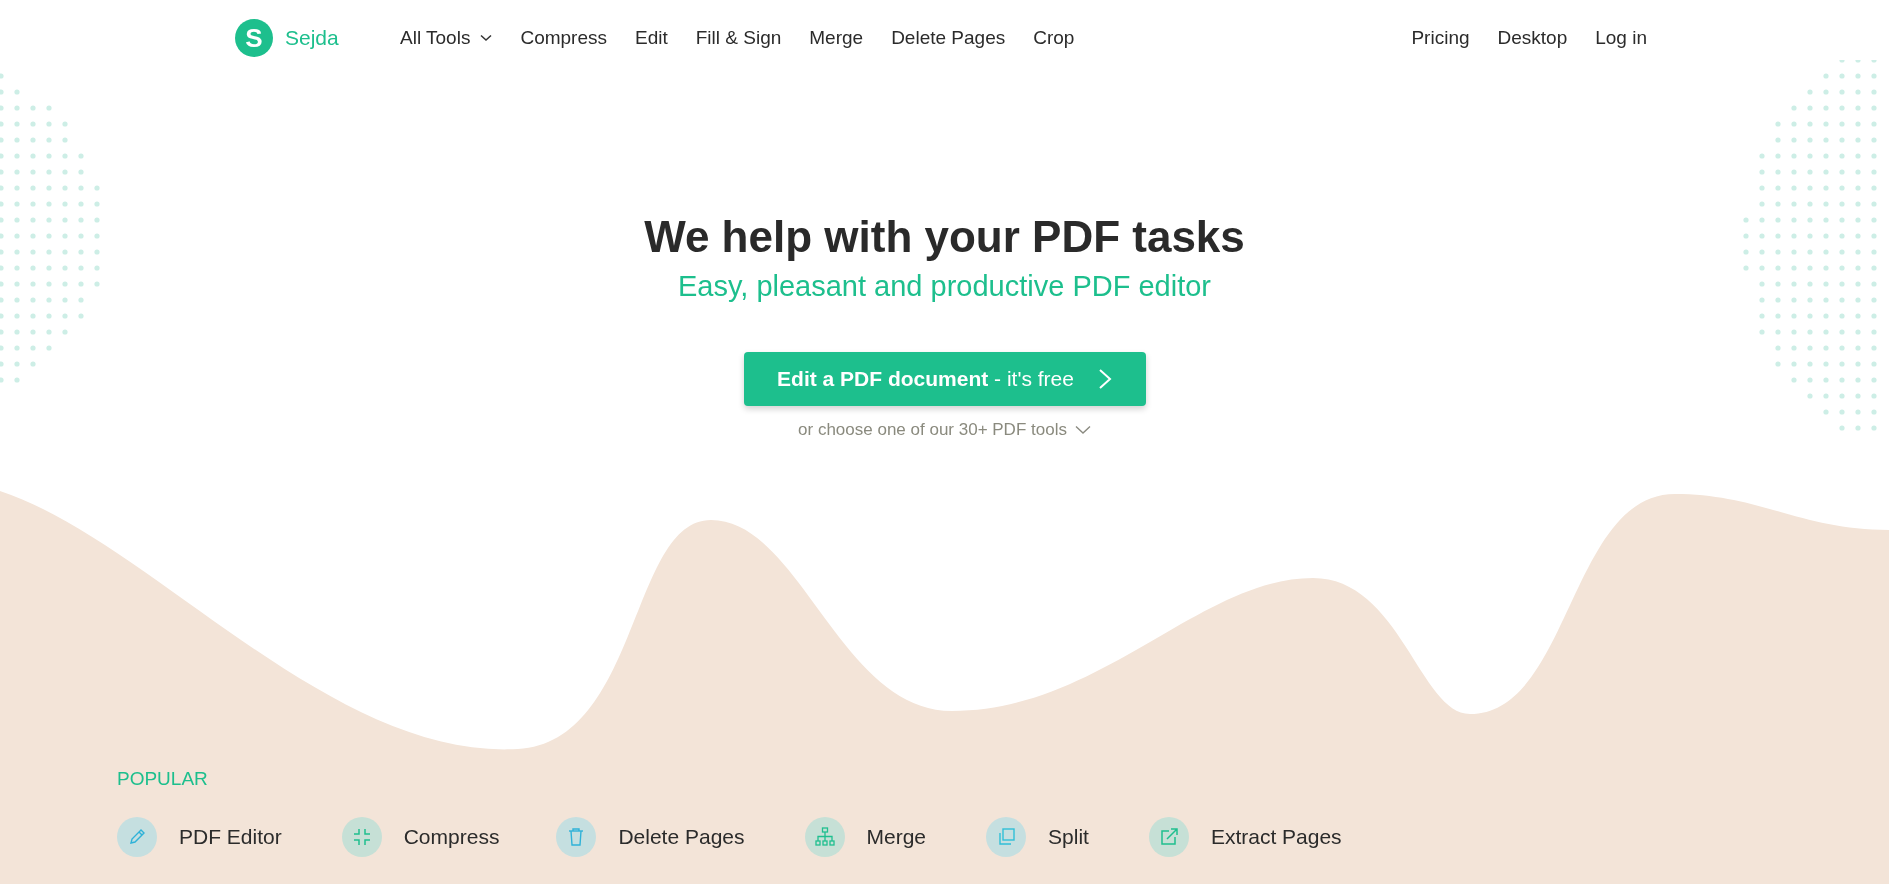 This screenshot has height=884, width=1889. What do you see at coordinates (1440, 38) in the screenshot?
I see `nav-link: Pricing` at bounding box center [1440, 38].